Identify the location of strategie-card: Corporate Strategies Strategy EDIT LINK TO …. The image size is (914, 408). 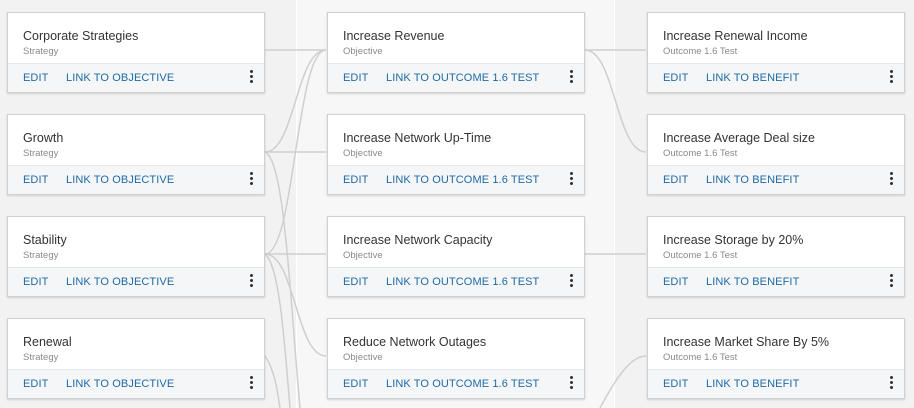
(136, 52).